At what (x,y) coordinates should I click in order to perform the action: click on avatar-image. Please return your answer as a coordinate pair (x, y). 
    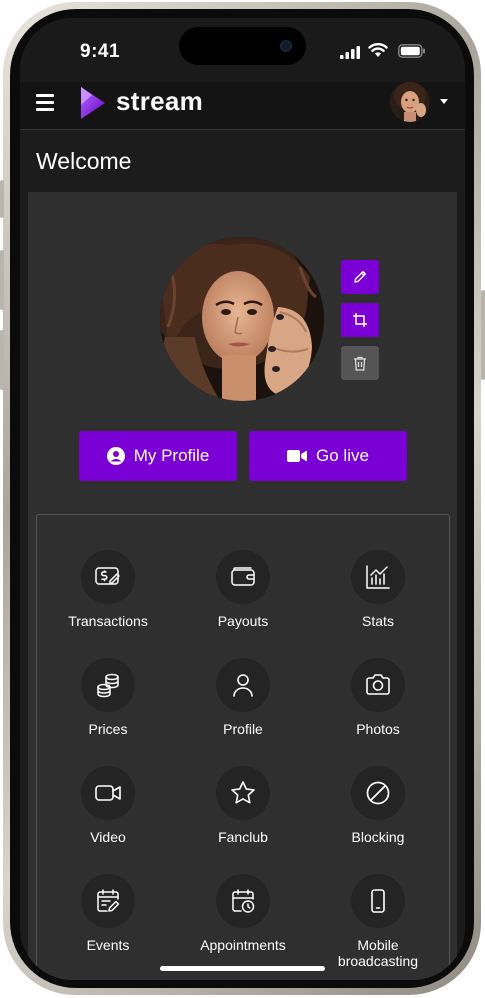
    Looking at the image, I should click on (410, 102).